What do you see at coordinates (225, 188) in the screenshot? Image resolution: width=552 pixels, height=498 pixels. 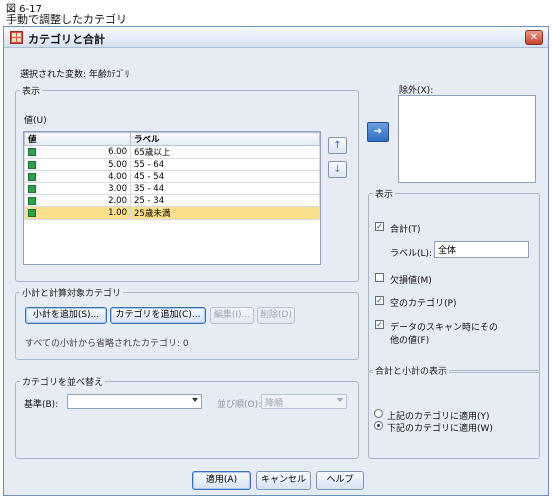 I see `row-label: 35 - 44` at bounding box center [225, 188].